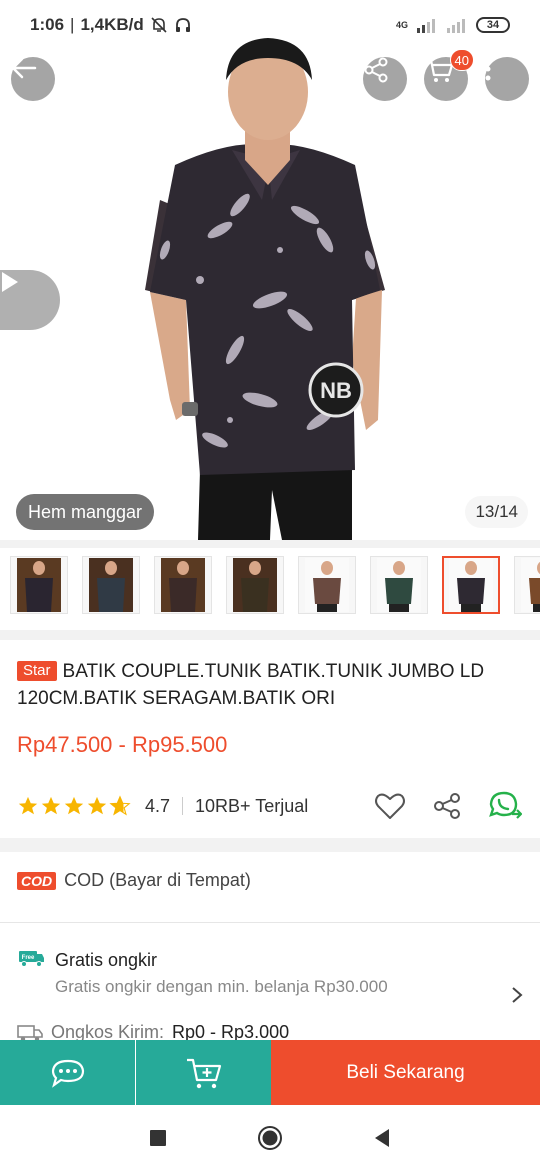 The image size is (540, 1170). What do you see at coordinates (157, 880) in the screenshot?
I see `cod-label: COD (Bayar di Tempat)` at bounding box center [157, 880].